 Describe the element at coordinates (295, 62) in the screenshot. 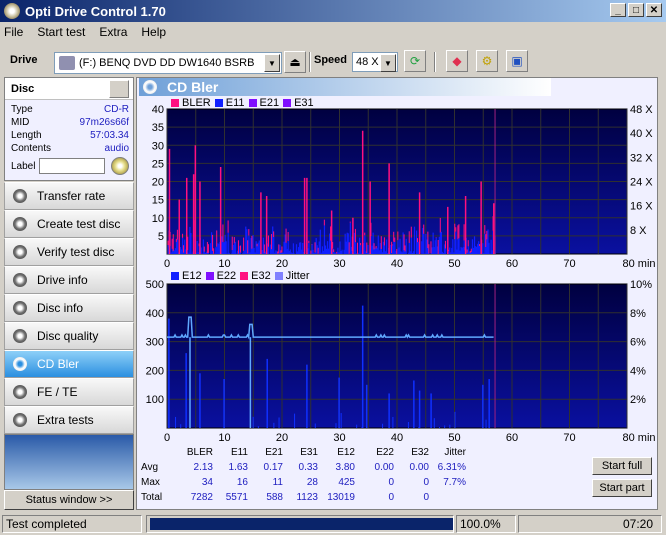

I see `eject-button: ⏏` at that location.